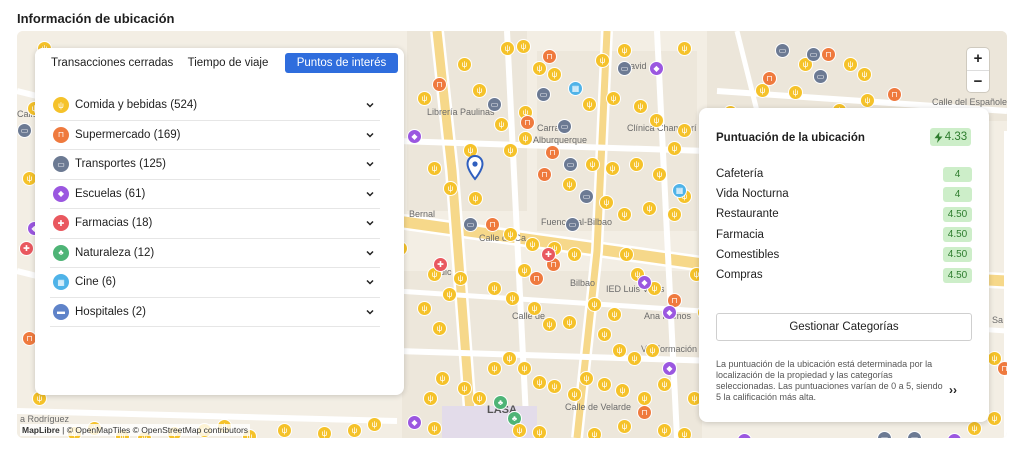 This screenshot has height=451, width=1024. What do you see at coordinates (215, 253) in the screenshot?
I see `category-item: ♣ Naturaleza (12)` at bounding box center [215, 253].